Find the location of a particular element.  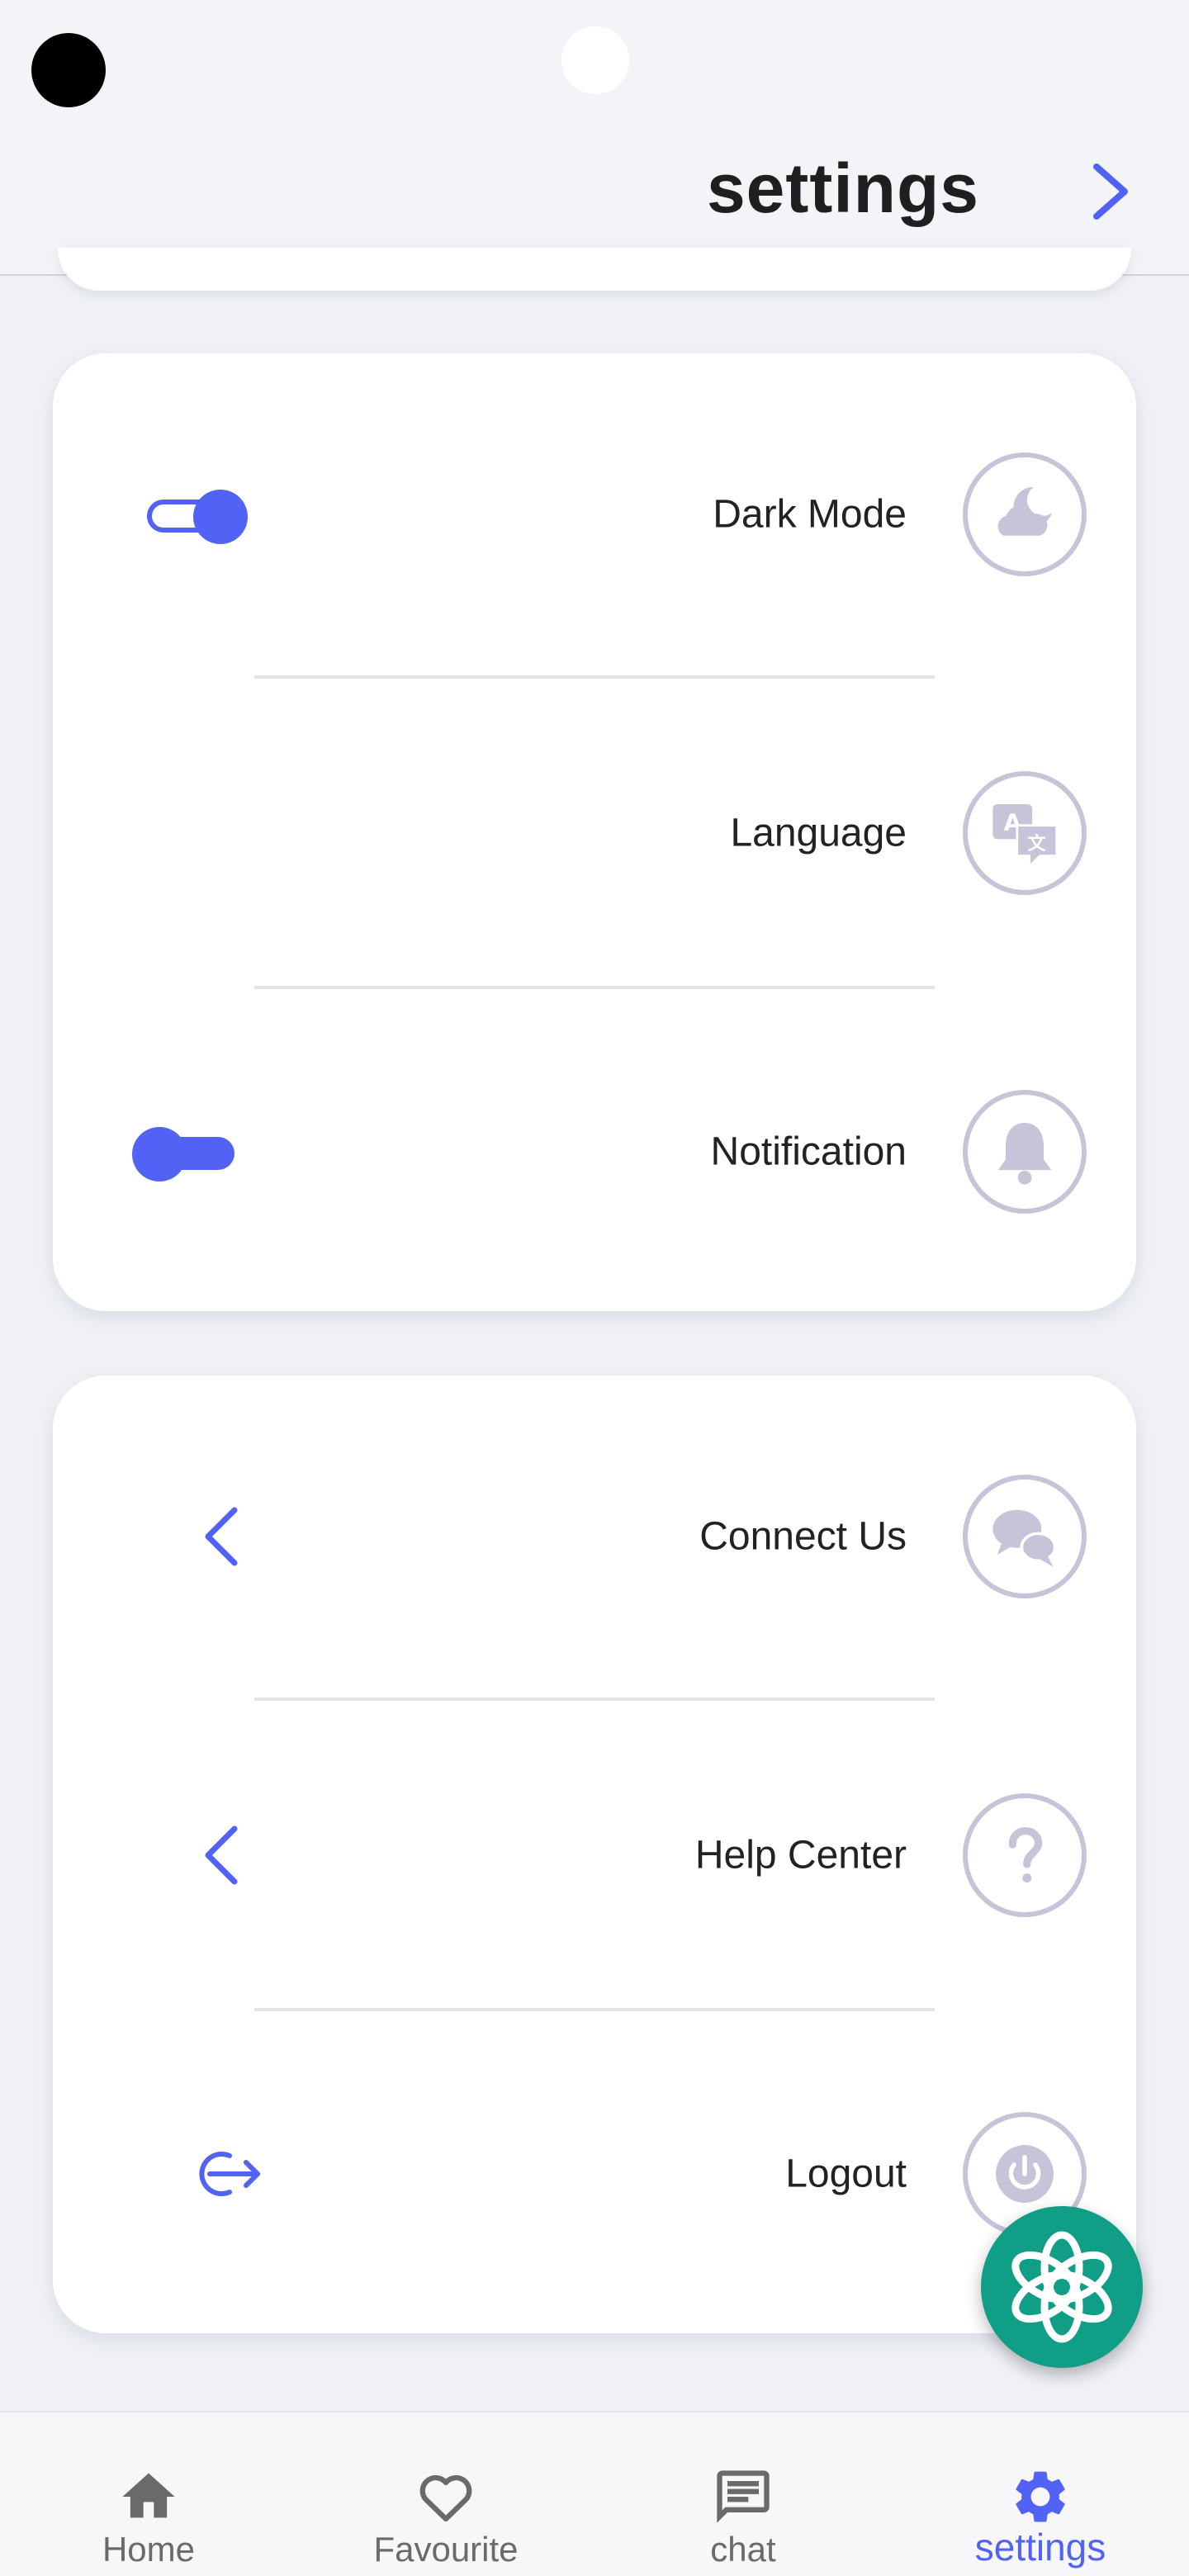

nav-chat: chat is located at coordinates (743, 2494).